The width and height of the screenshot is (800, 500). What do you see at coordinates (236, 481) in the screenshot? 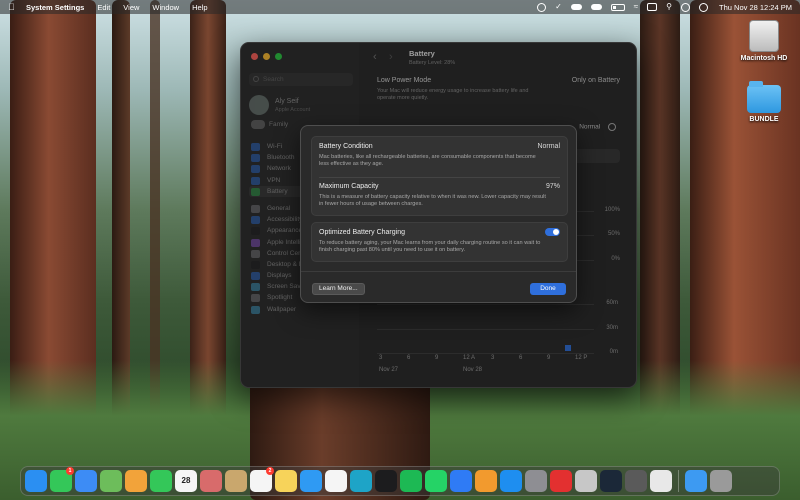
I see `reminders-icon` at bounding box center [236, 481].